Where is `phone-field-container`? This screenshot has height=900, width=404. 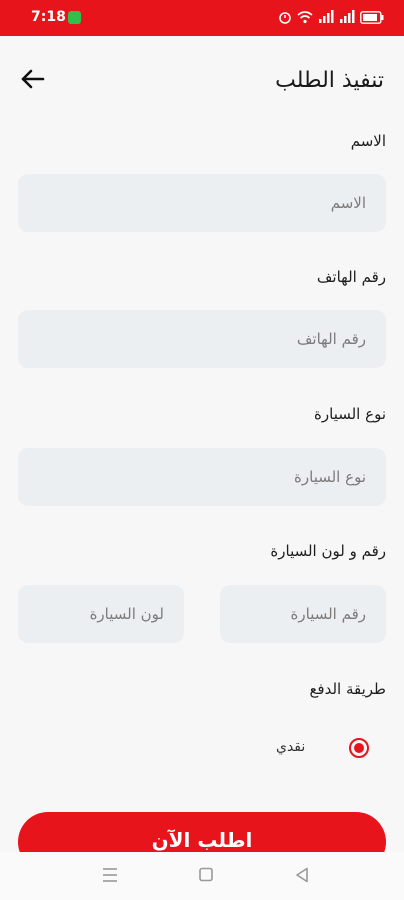 phone-field-container is located at coordinates (202, 339).